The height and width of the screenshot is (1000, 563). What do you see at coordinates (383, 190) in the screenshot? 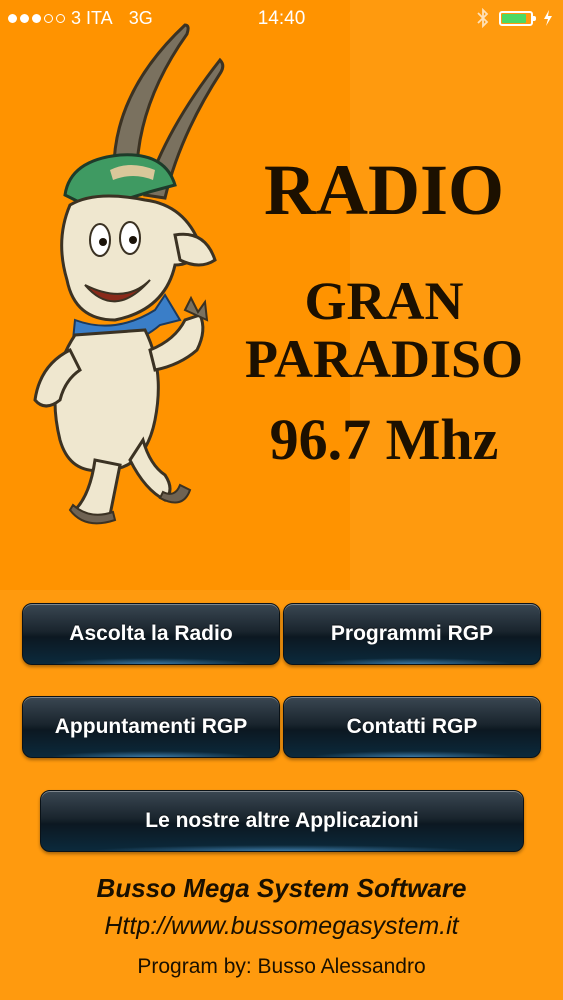
I see `radio-title: RADIO` at bounding box center [383, 190].